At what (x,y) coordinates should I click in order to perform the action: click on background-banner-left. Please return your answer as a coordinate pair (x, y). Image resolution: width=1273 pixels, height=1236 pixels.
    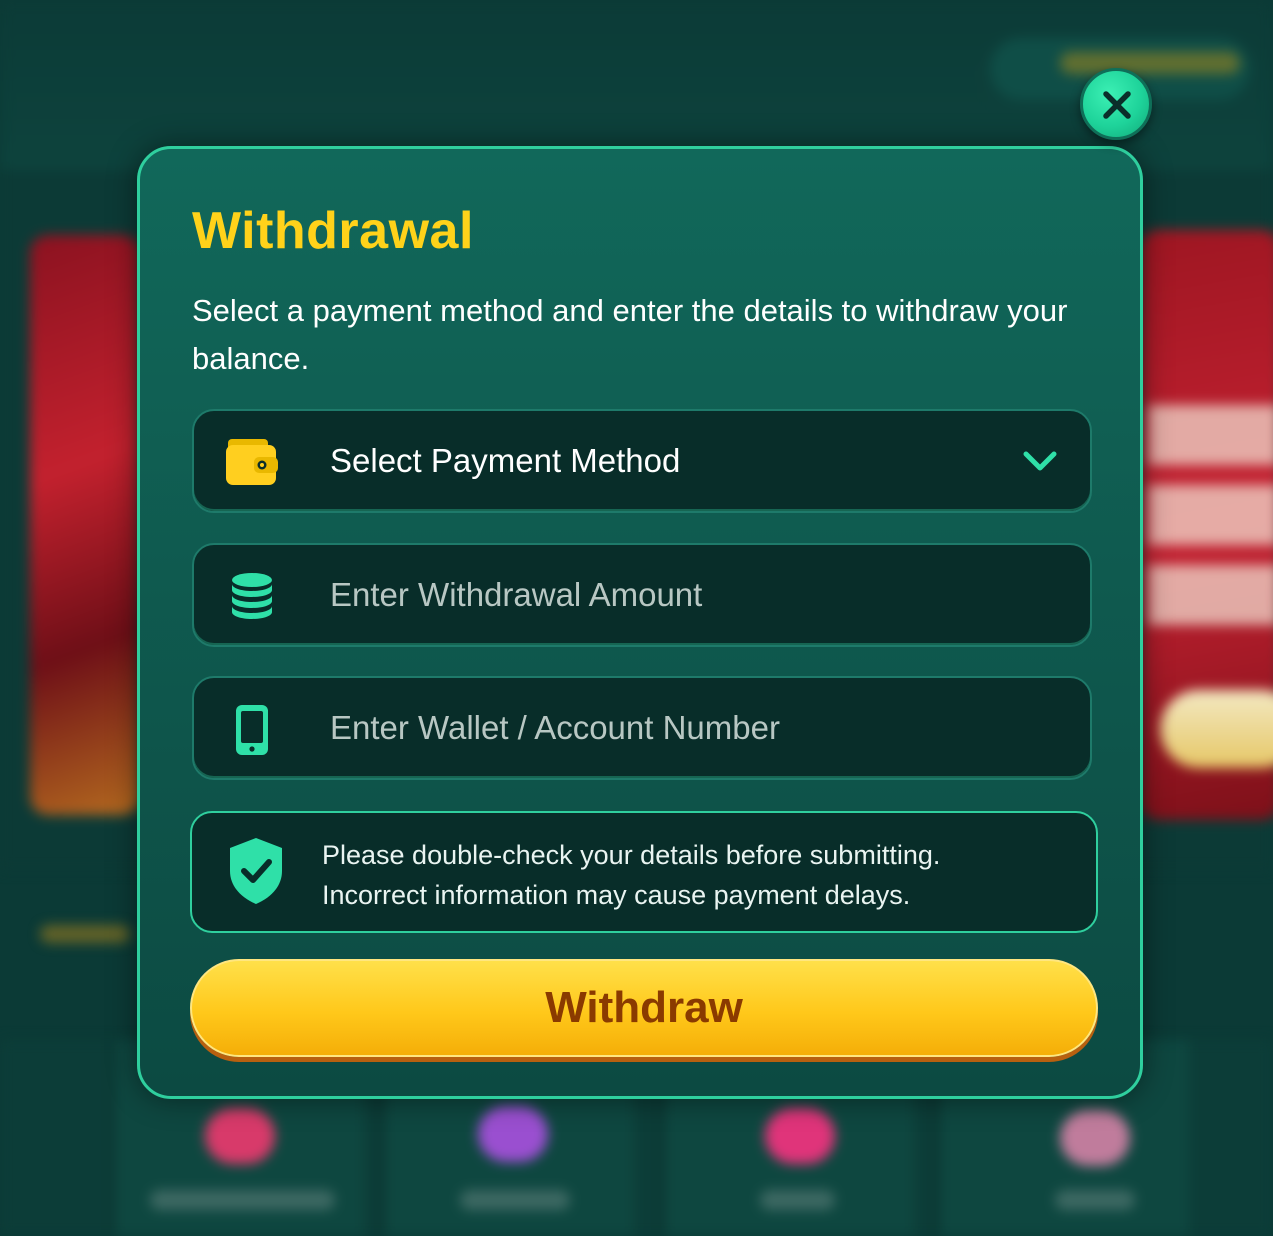
    Looking at the image, I should click on (85, 525).